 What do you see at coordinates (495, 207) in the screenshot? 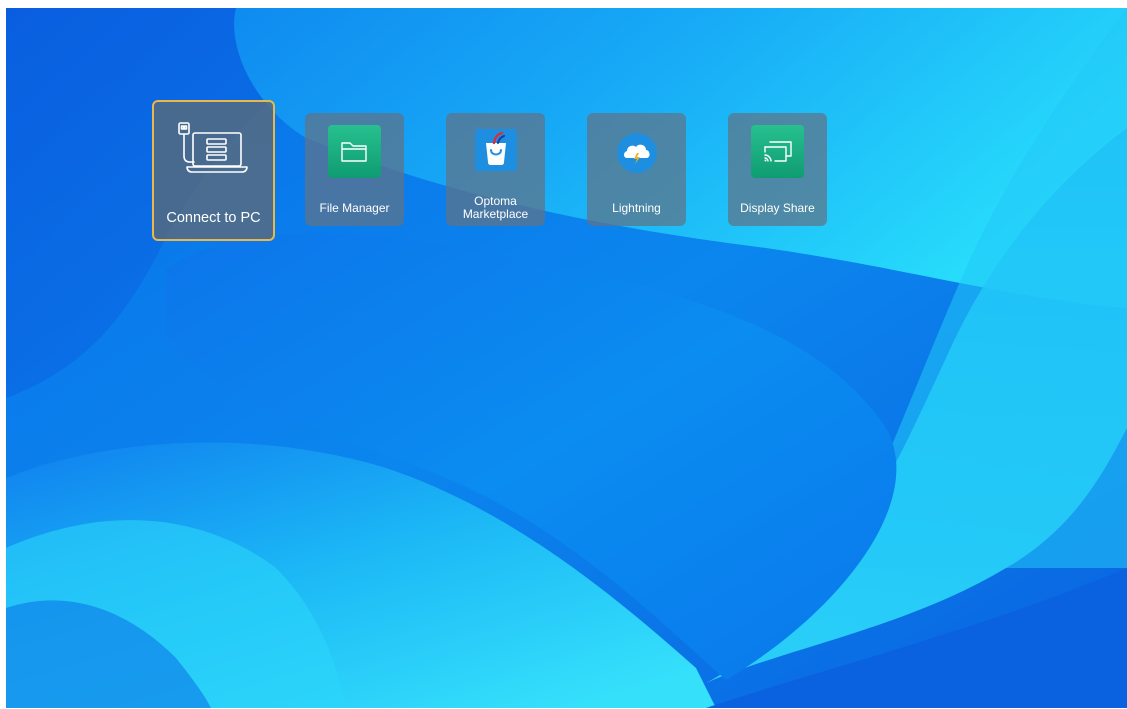
I see `tile-label: Optoma Marketplace` at bounding box center [495, 207].